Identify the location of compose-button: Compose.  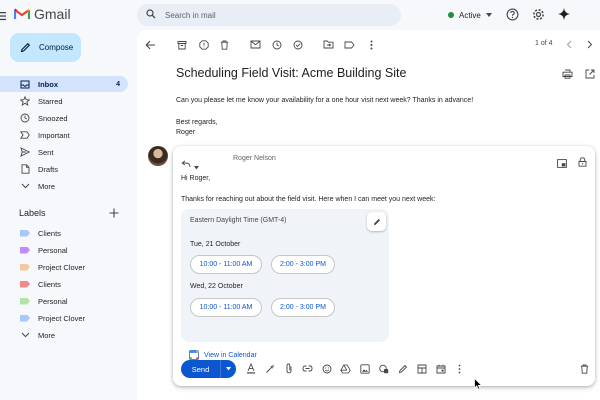
(45, 47).